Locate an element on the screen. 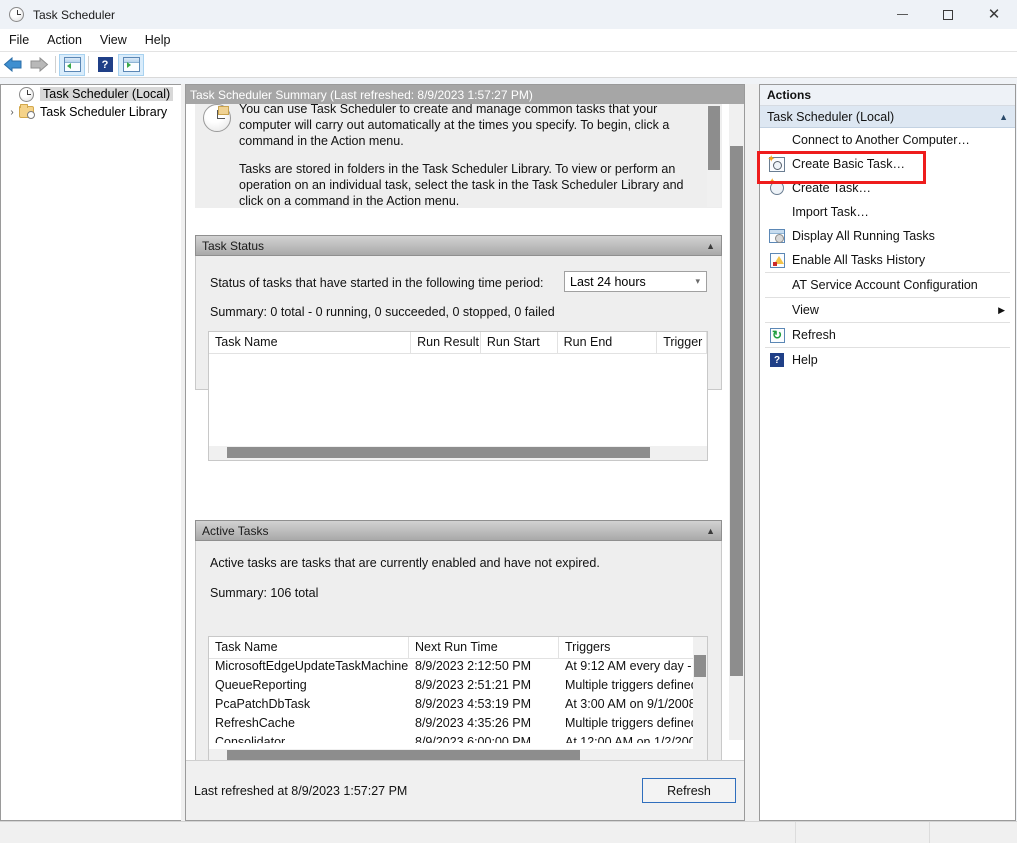 The height and width of the screenshot is (843, 1017). summary-scroll-thumb is located at coordinates (714, 138).